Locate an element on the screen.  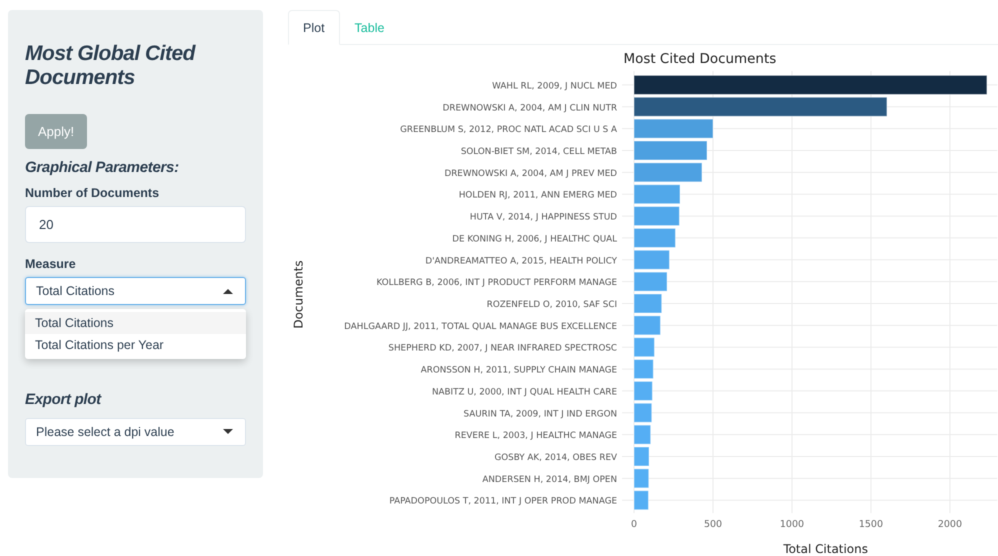
category-label: REVERE L, 2003, J HEALTHC MANAGE is located at coordinates (536, 436).